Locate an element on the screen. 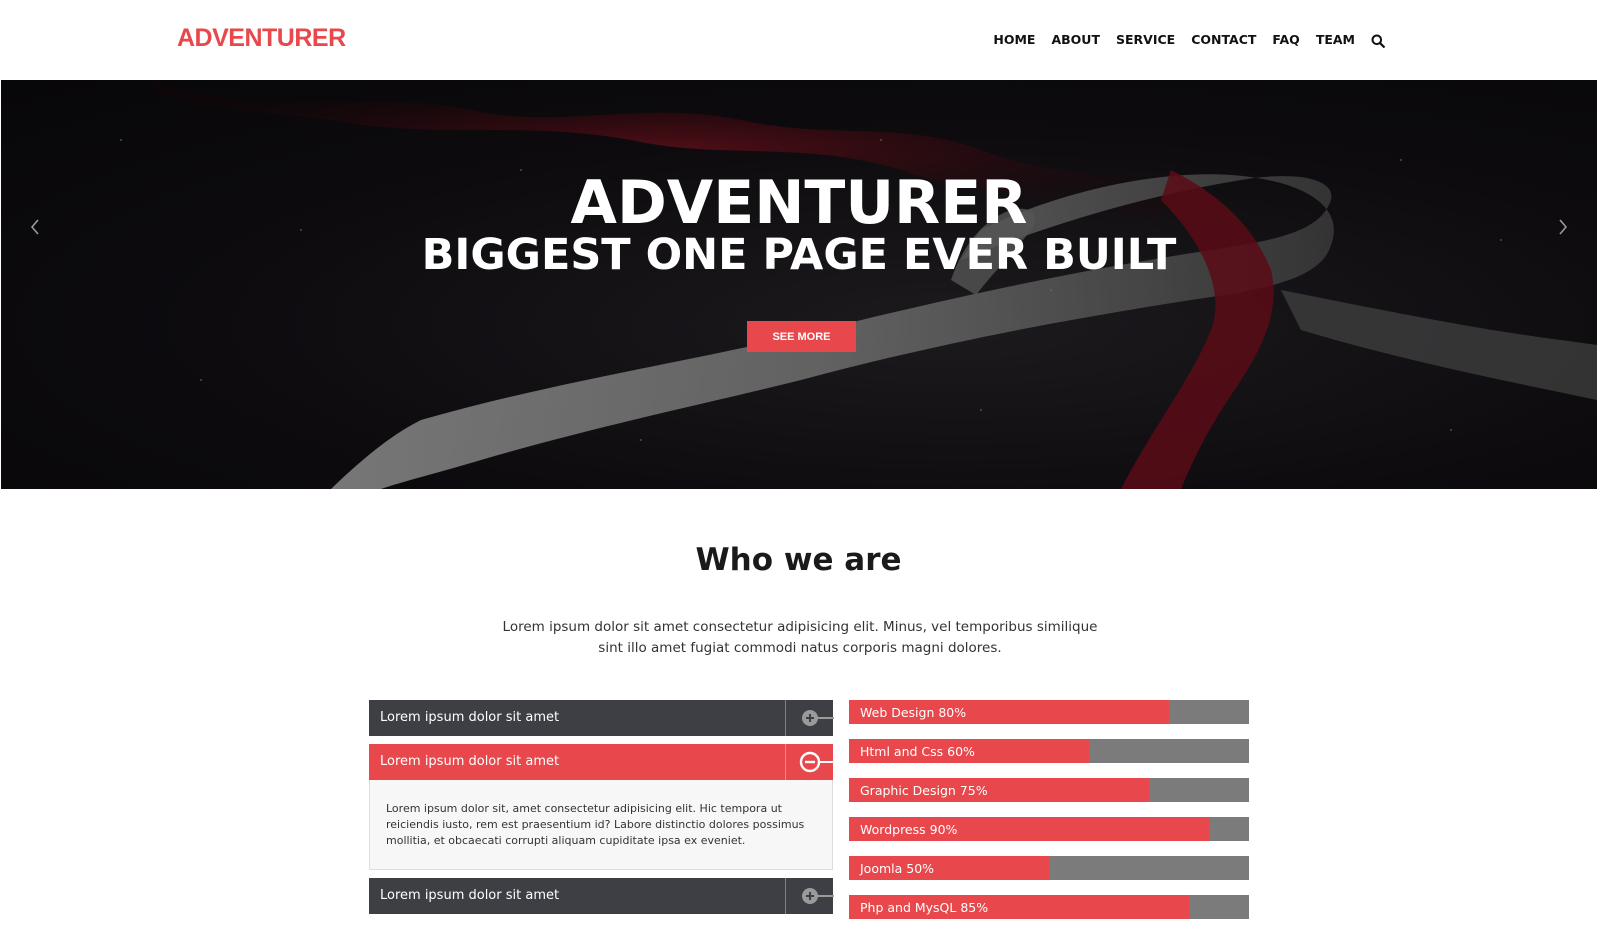 This screenshot has height=935, width=1597. skill-bar: Html and Css 60% is located at coordinates (1049, 751).